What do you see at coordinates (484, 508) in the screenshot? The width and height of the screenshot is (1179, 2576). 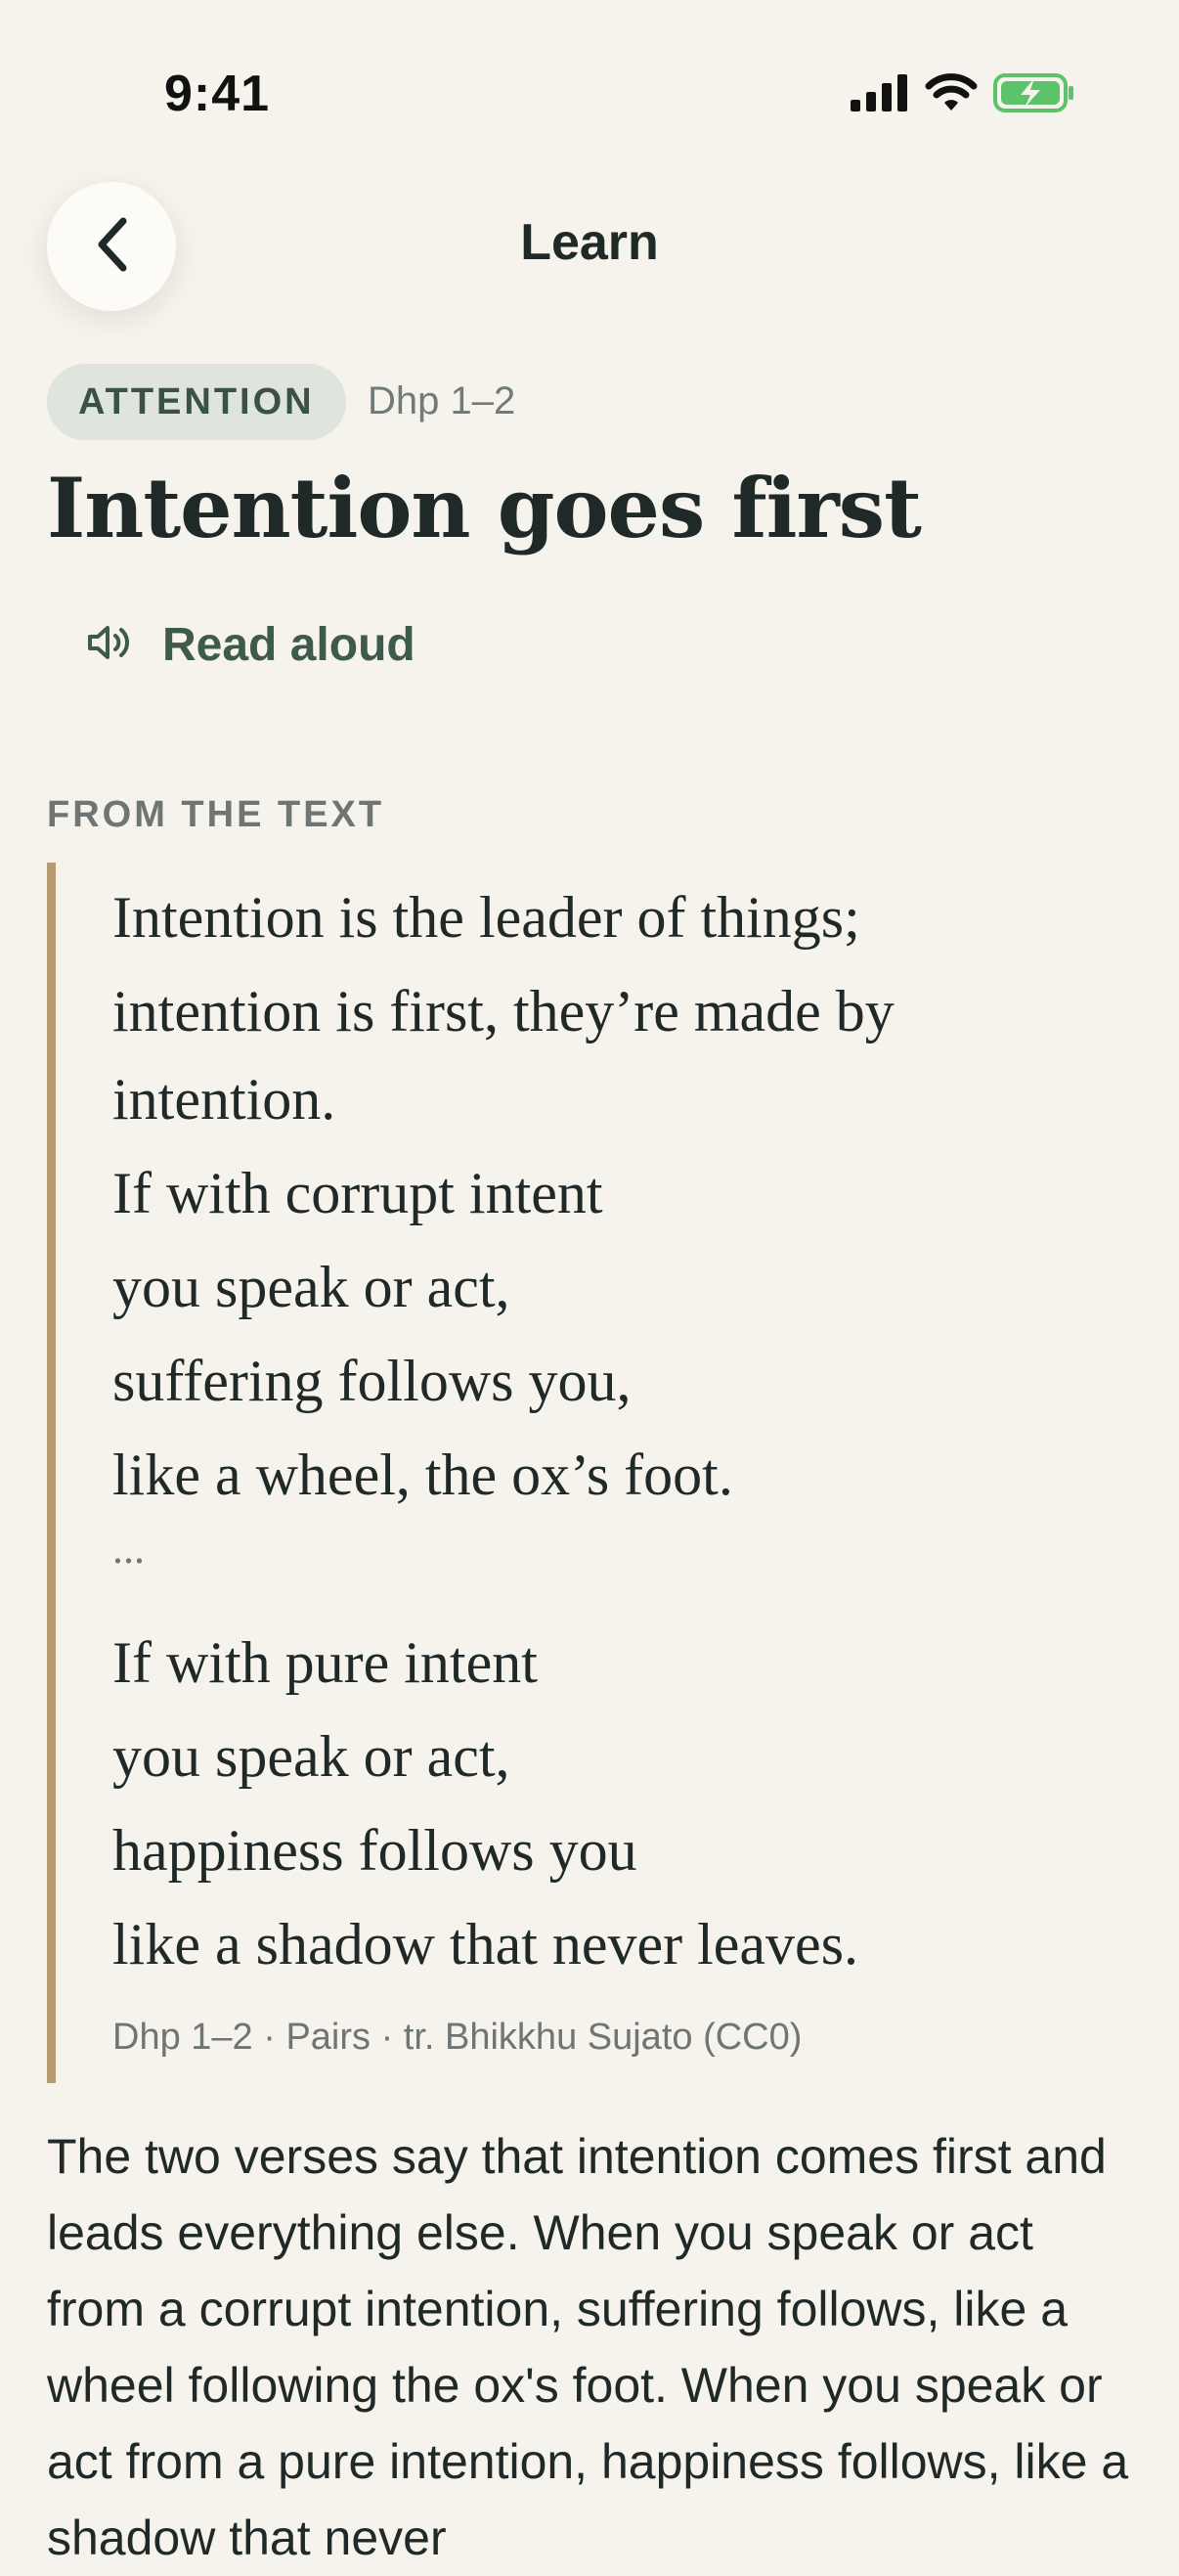 I see `lesson-title: Intention goes first` at bounding box center [484, 508].